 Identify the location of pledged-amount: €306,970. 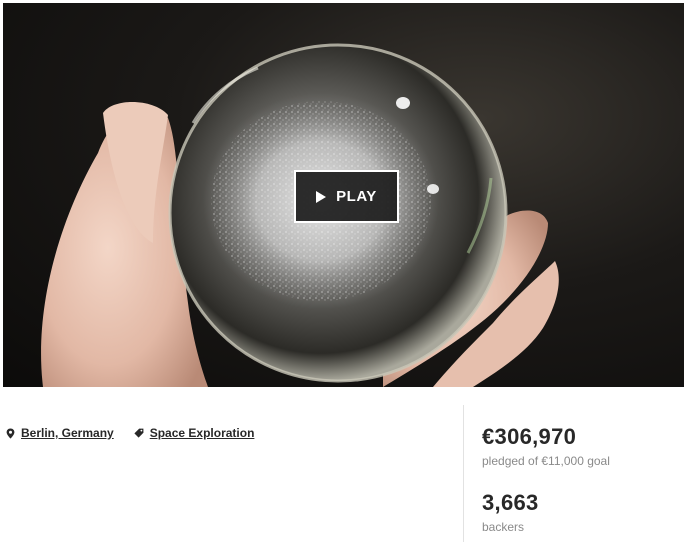
(529, 436).